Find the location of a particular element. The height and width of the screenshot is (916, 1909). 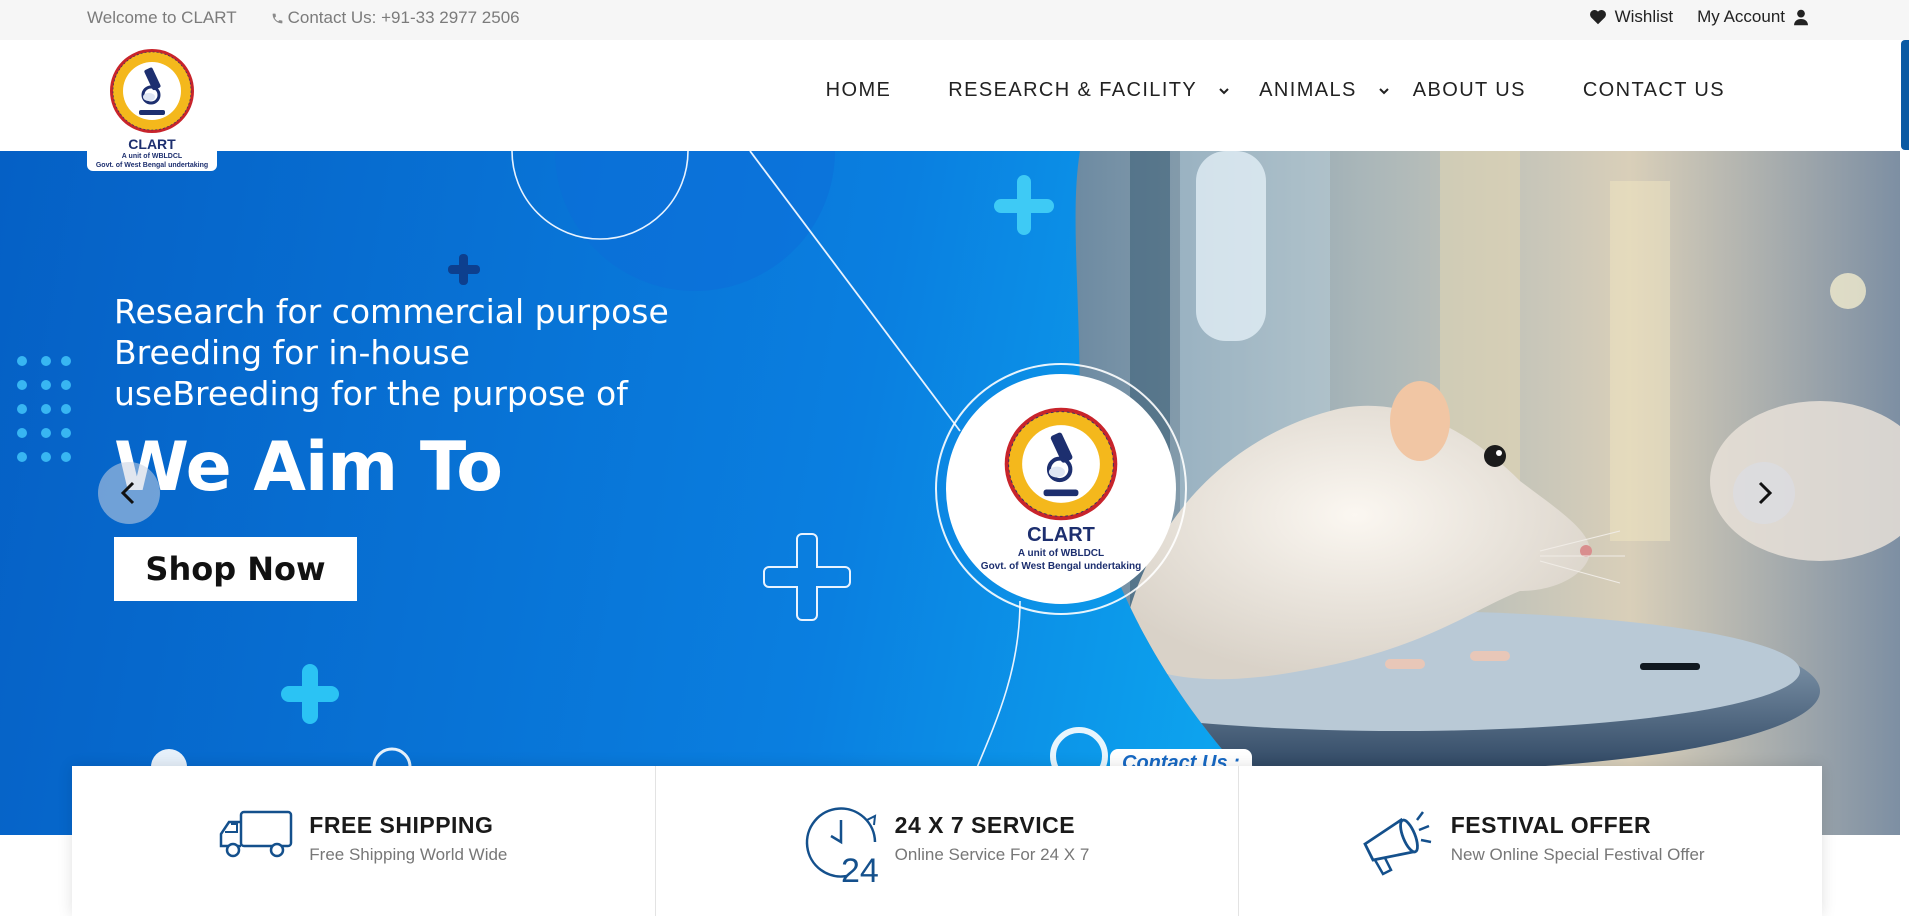

nav-home-label: HOME is located at coordinates (858, 90).